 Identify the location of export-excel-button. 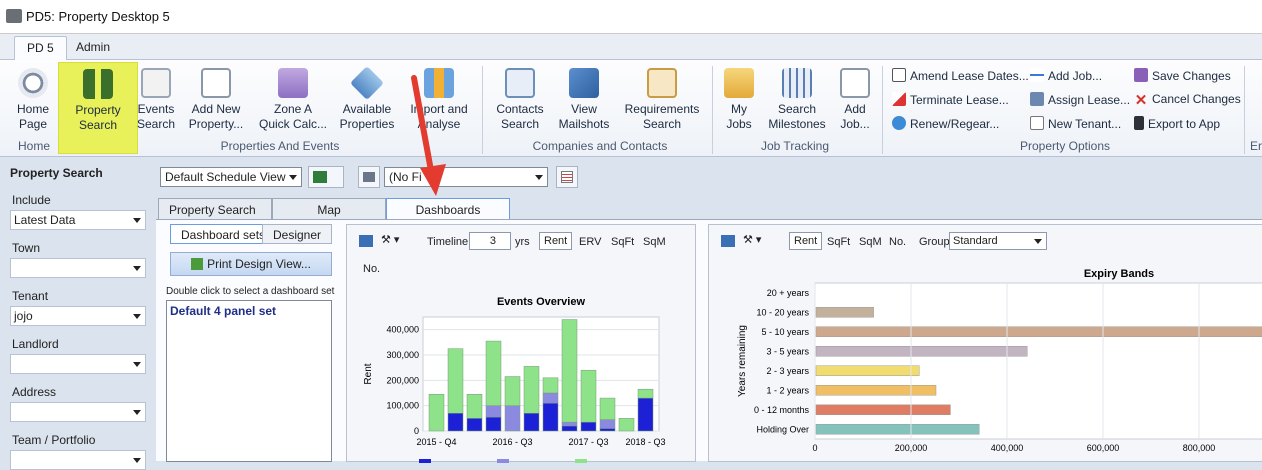
(326, 177).